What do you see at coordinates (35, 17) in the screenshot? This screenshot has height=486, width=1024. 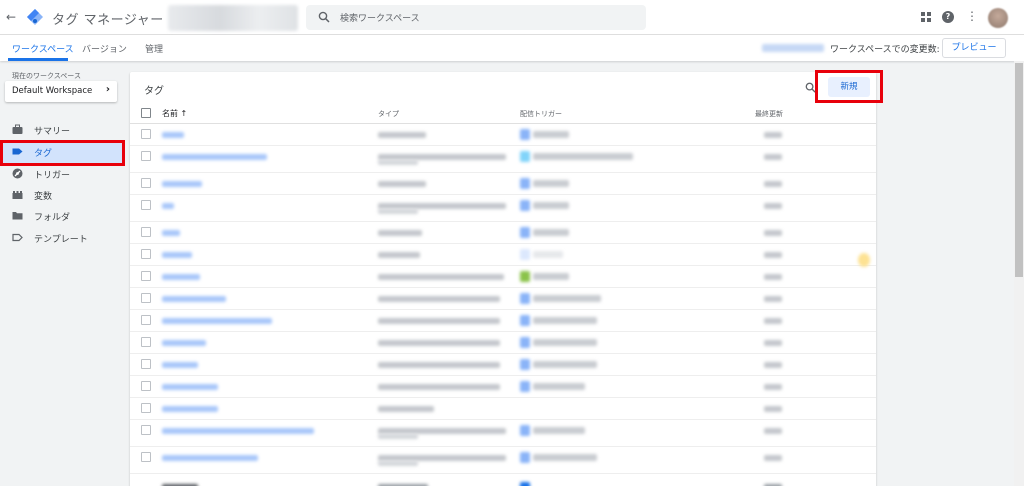 I see `tag-manager-logo-icon` at bounding box center [35, 17].